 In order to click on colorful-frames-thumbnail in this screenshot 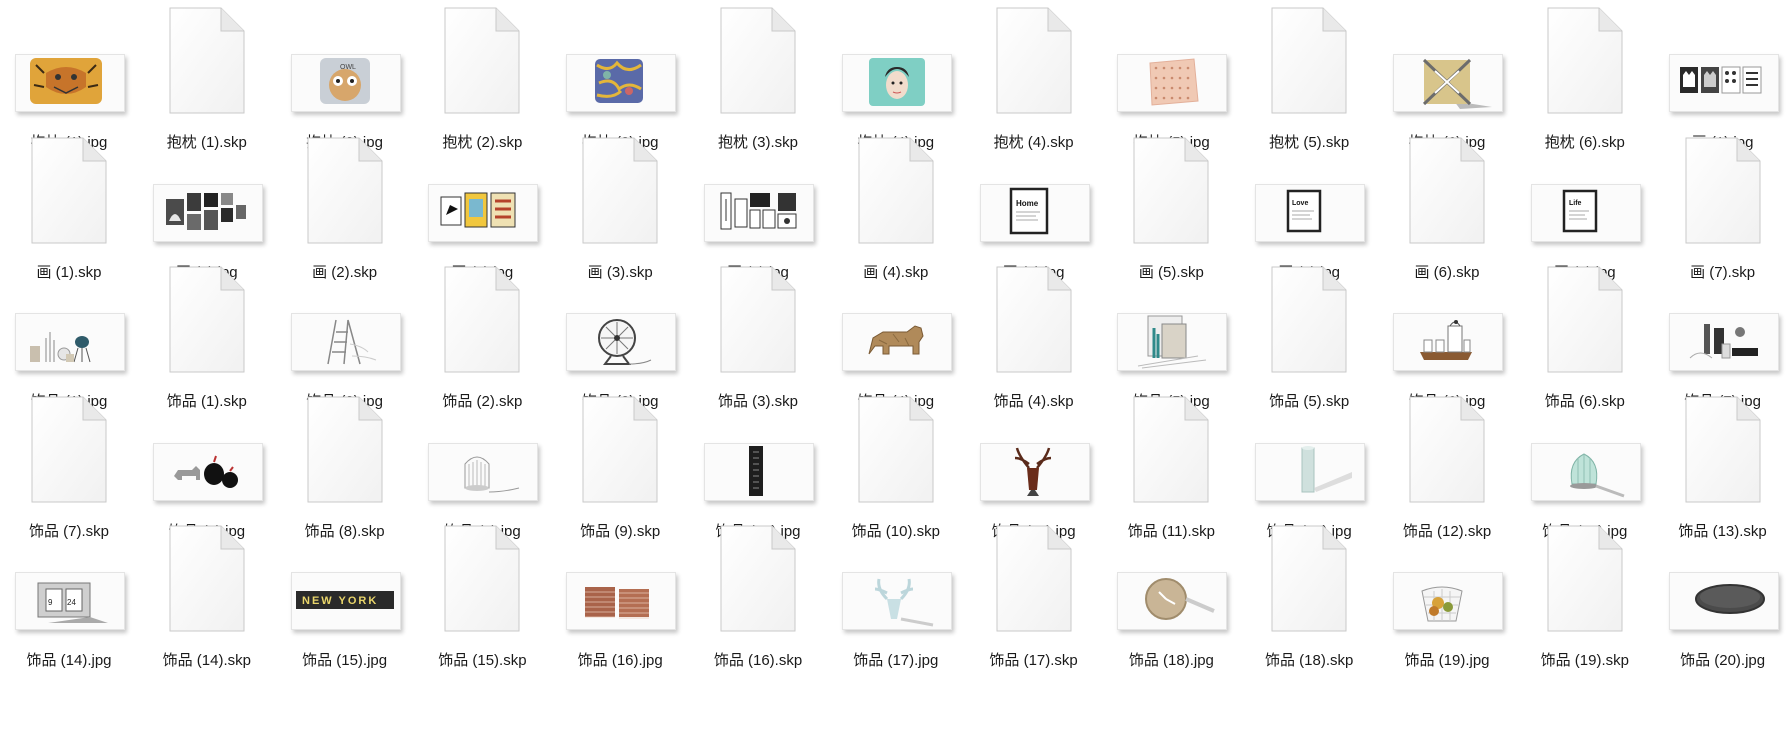, I will do `click(483, 212)`.